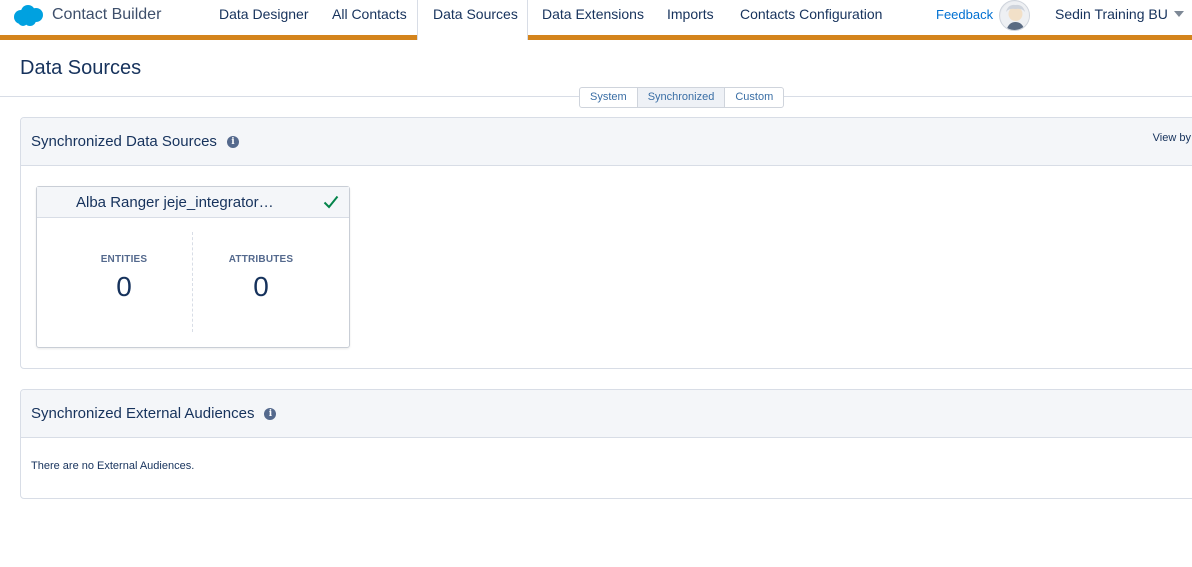  I want to click on toggle-synchronized: Synchronized, so click(681, 97).